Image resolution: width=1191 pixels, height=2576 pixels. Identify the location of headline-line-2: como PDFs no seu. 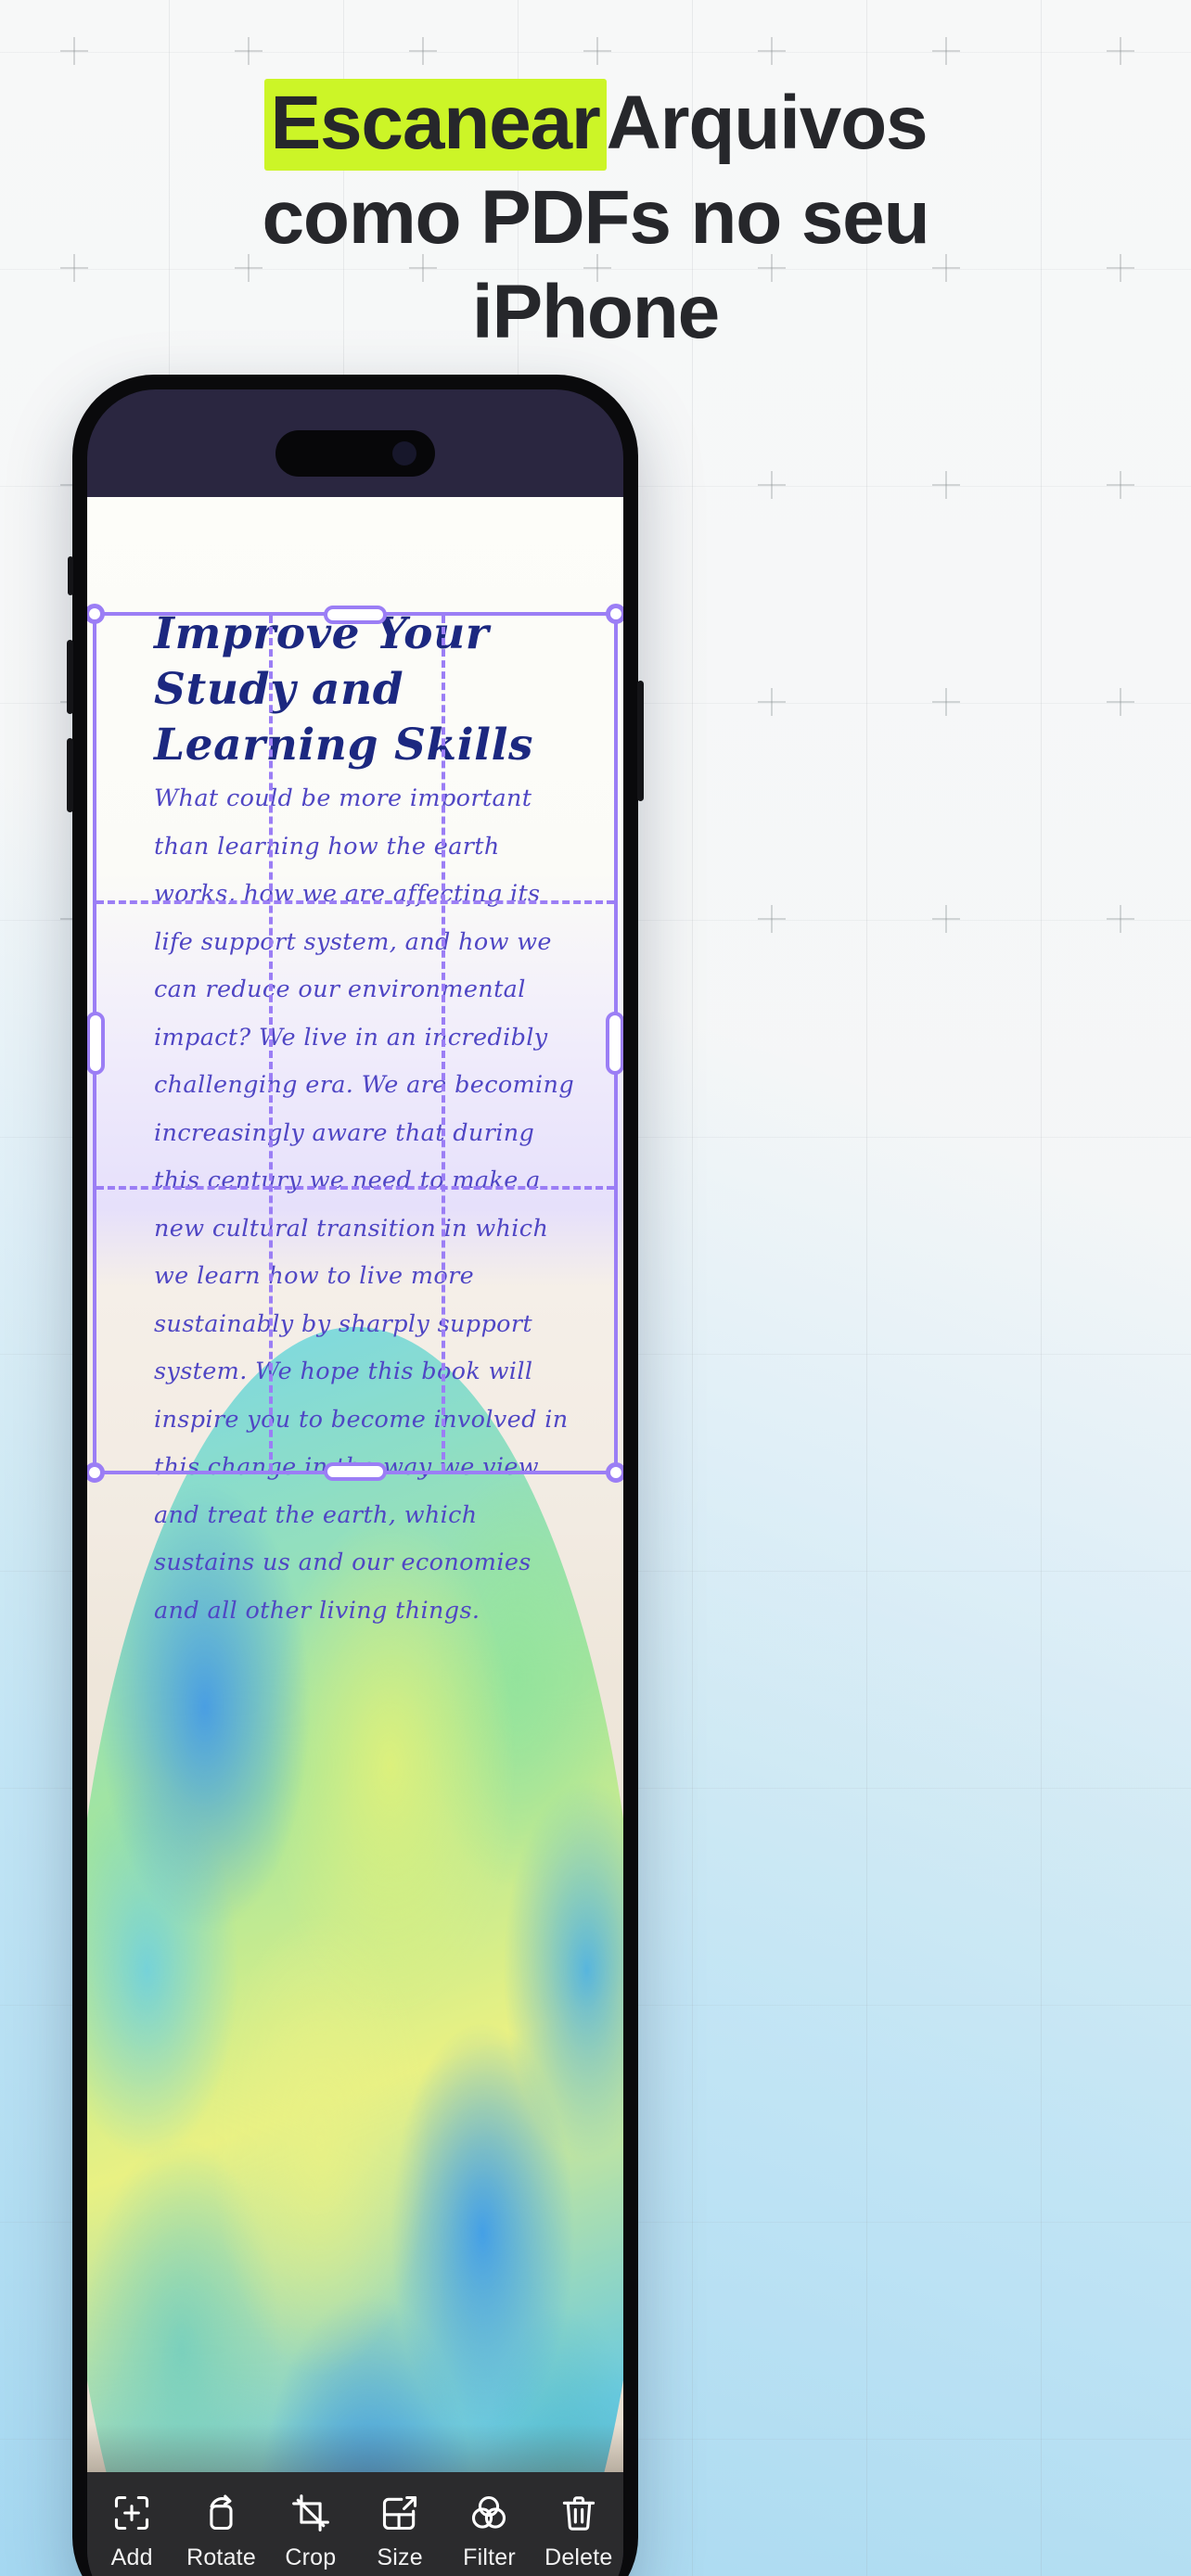
(596, 217).